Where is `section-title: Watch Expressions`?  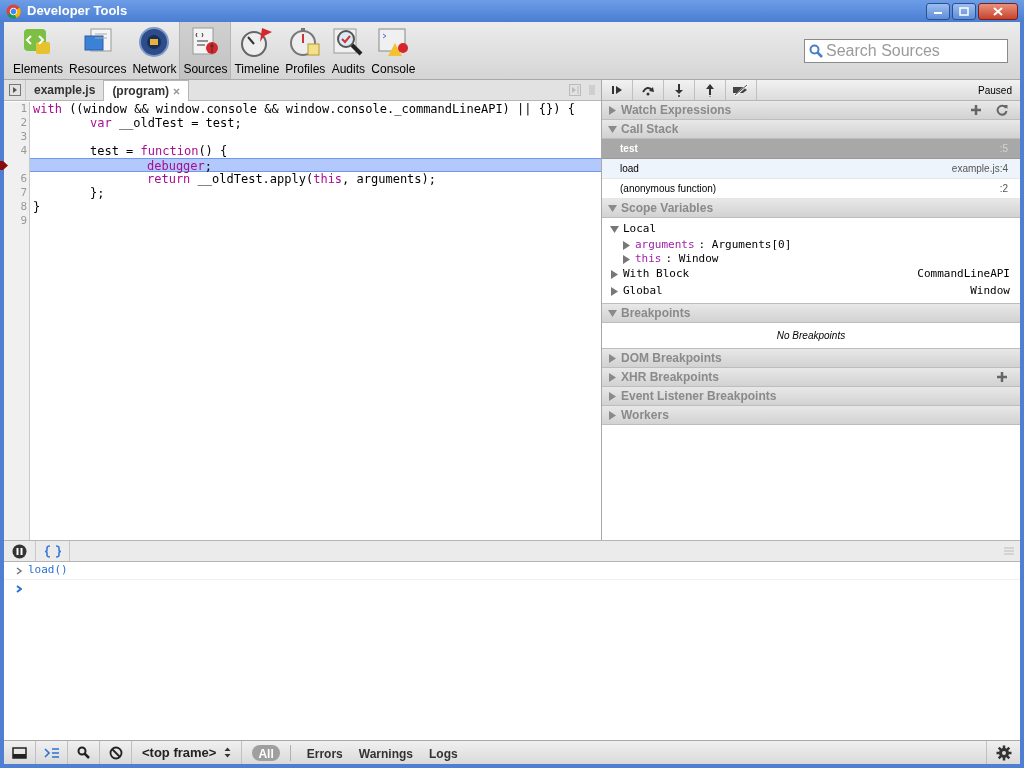
section-title: Watch Expressions is located at coordinates (677, 110).